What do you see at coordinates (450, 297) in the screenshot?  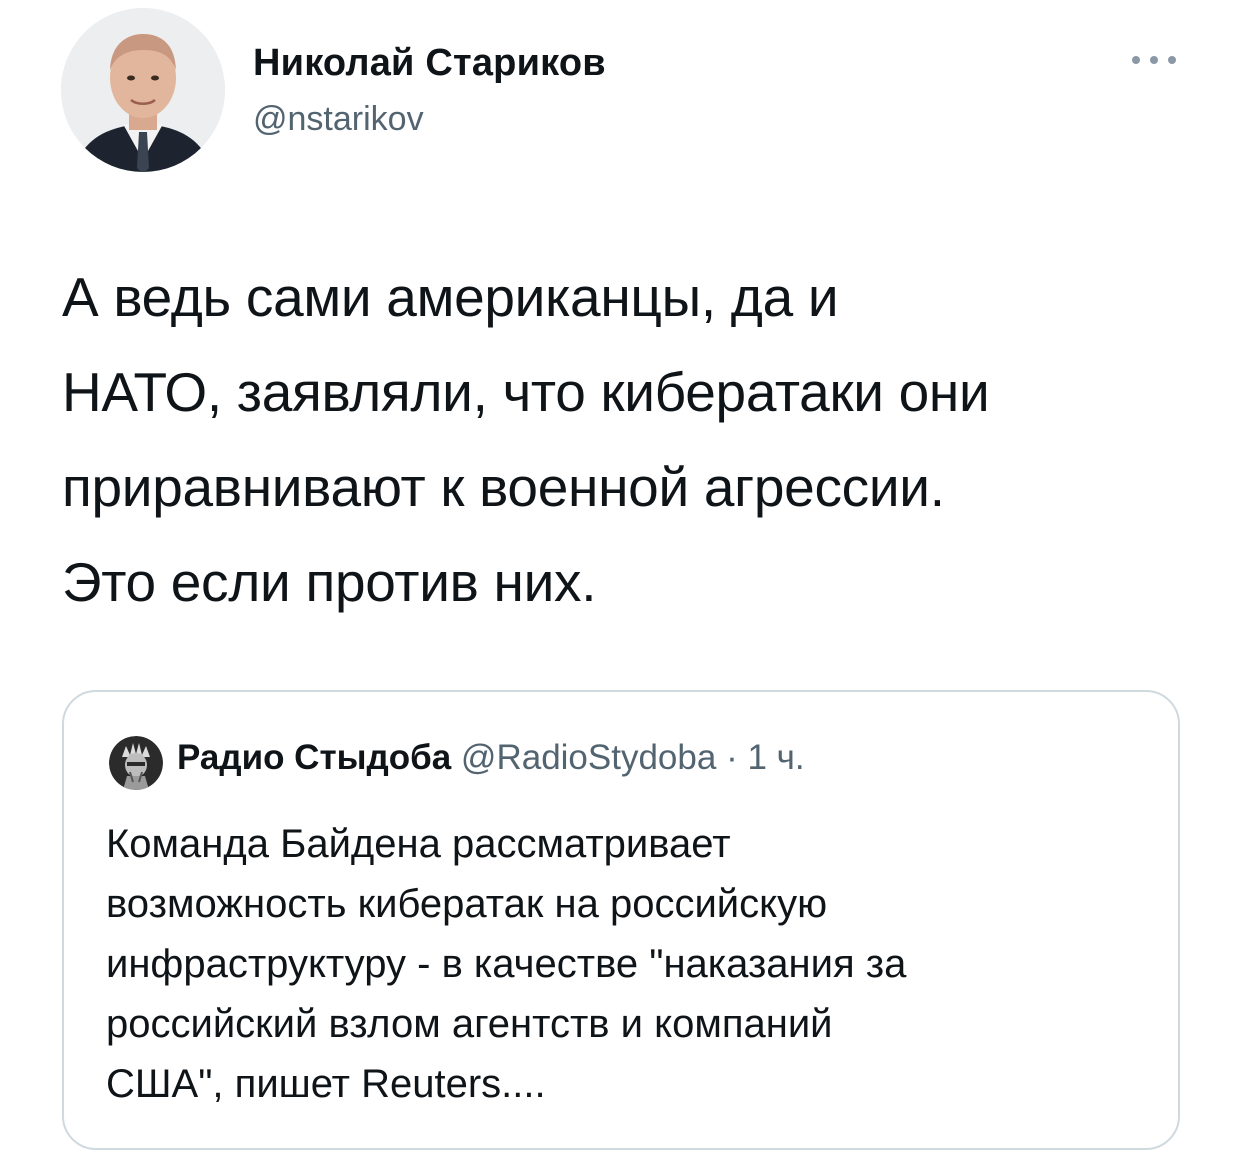 I see `tweet-text-line: А ведь сами американцы, да и` at bounding box center [450, 297].